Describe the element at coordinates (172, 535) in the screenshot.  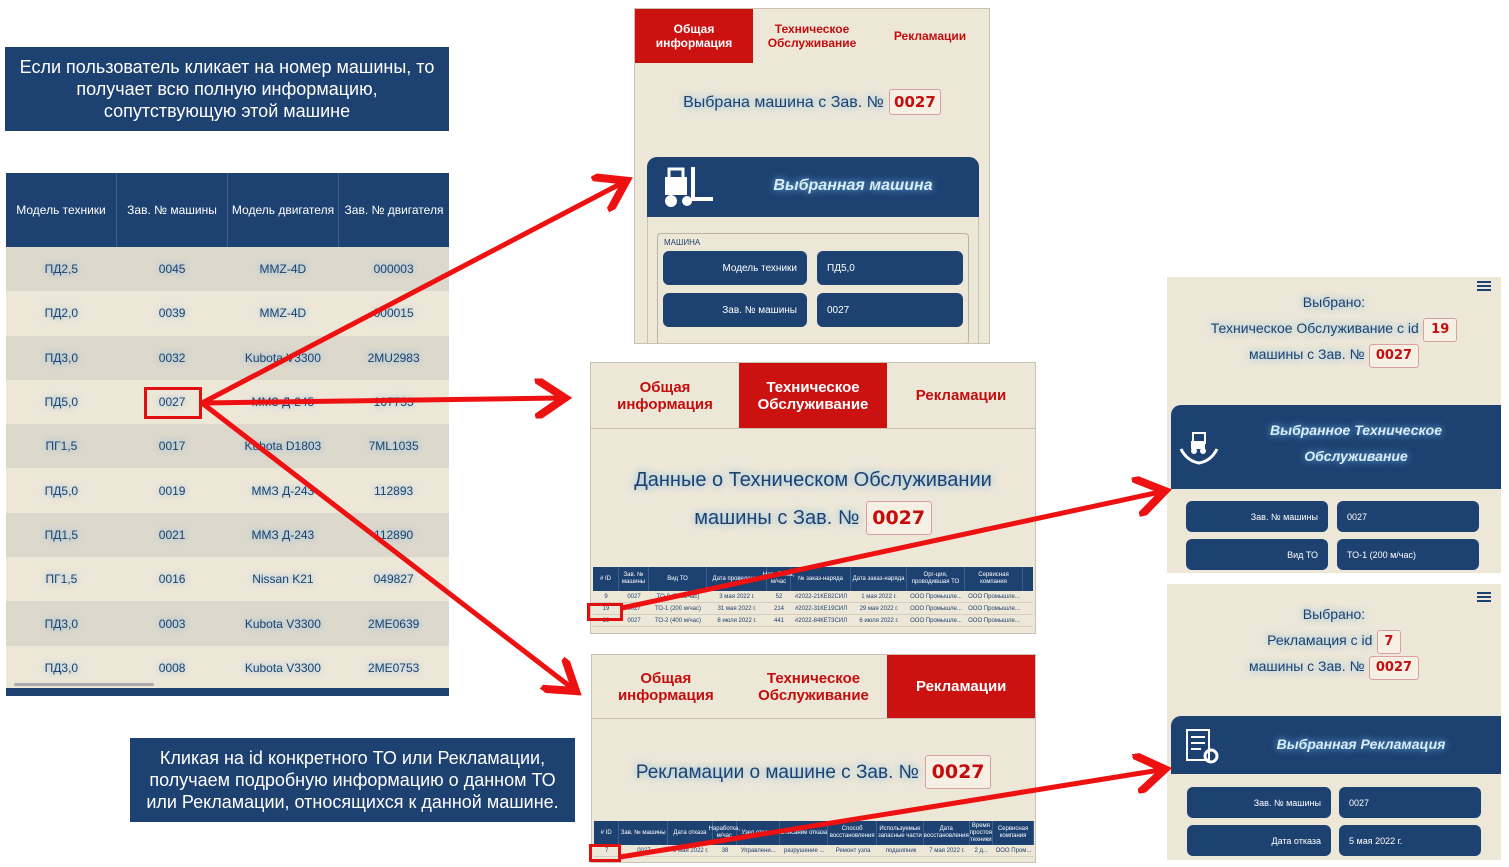
I see `cell-serial: 0021` at that location.